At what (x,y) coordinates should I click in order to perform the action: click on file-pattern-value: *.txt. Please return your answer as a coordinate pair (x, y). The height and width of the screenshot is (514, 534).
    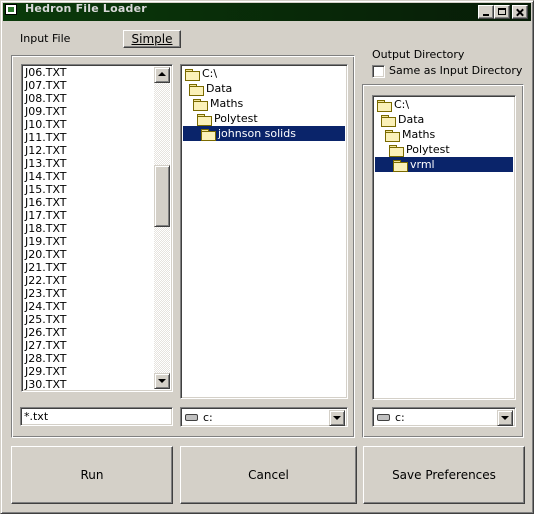
    Looking at the image, I should click on (36, 416).